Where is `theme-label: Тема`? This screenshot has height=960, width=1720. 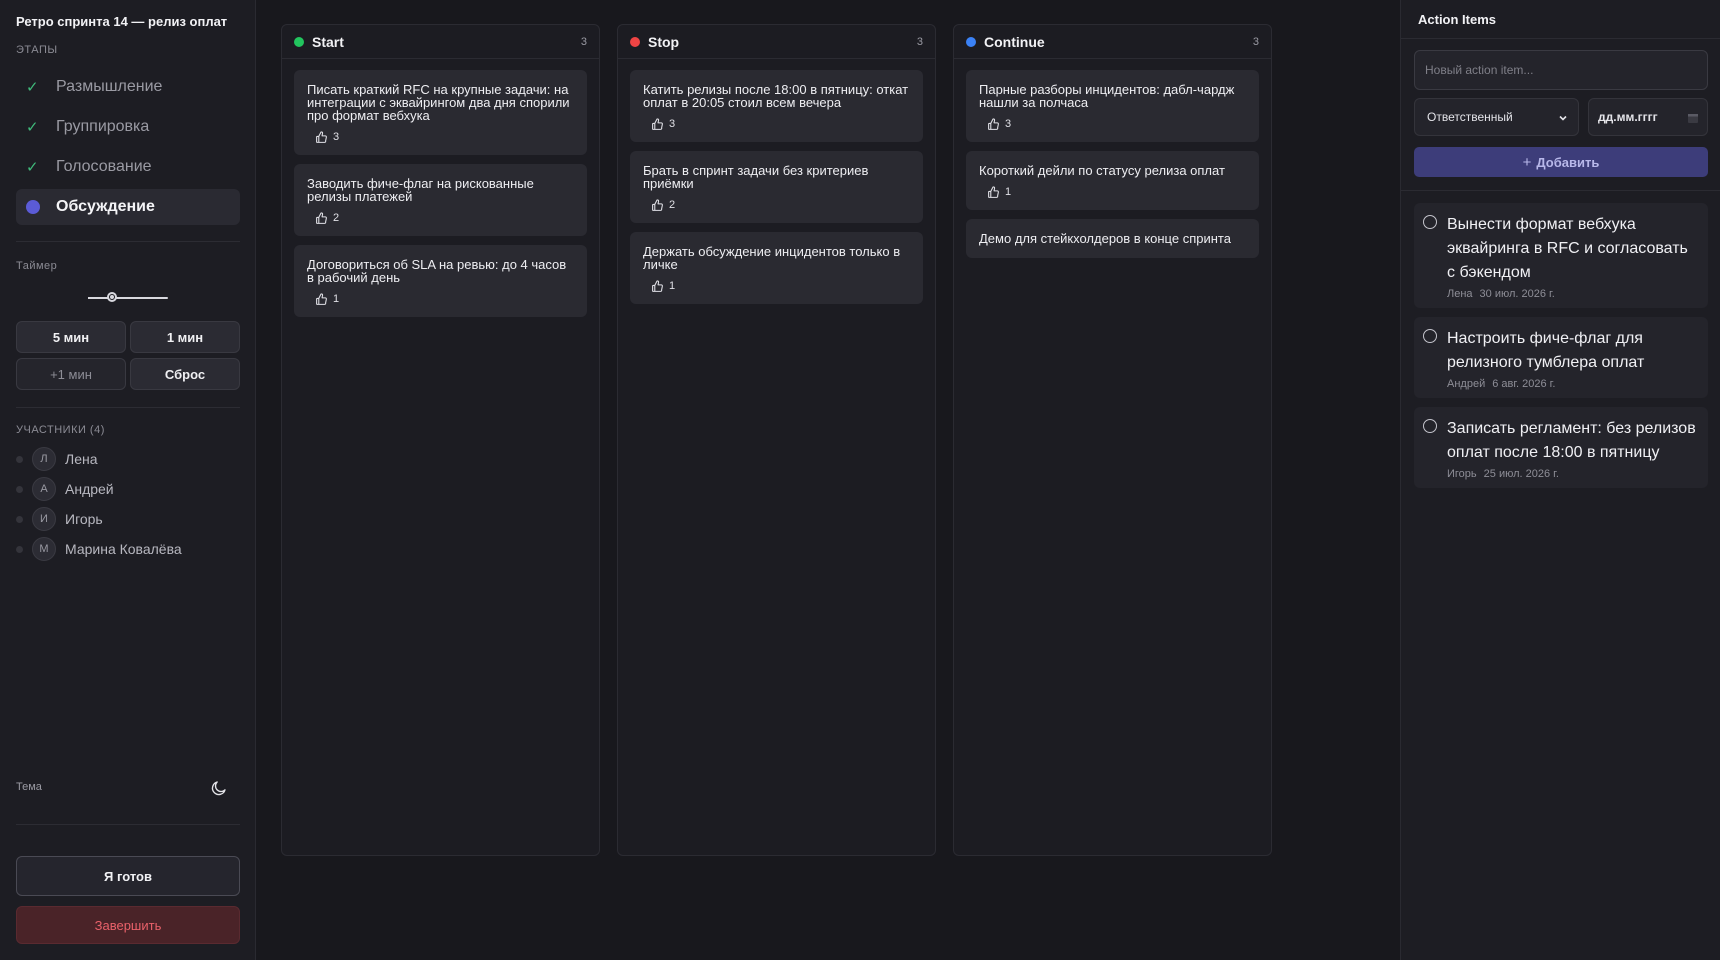 theme-label: Тема is located at coordinates (29, 787).